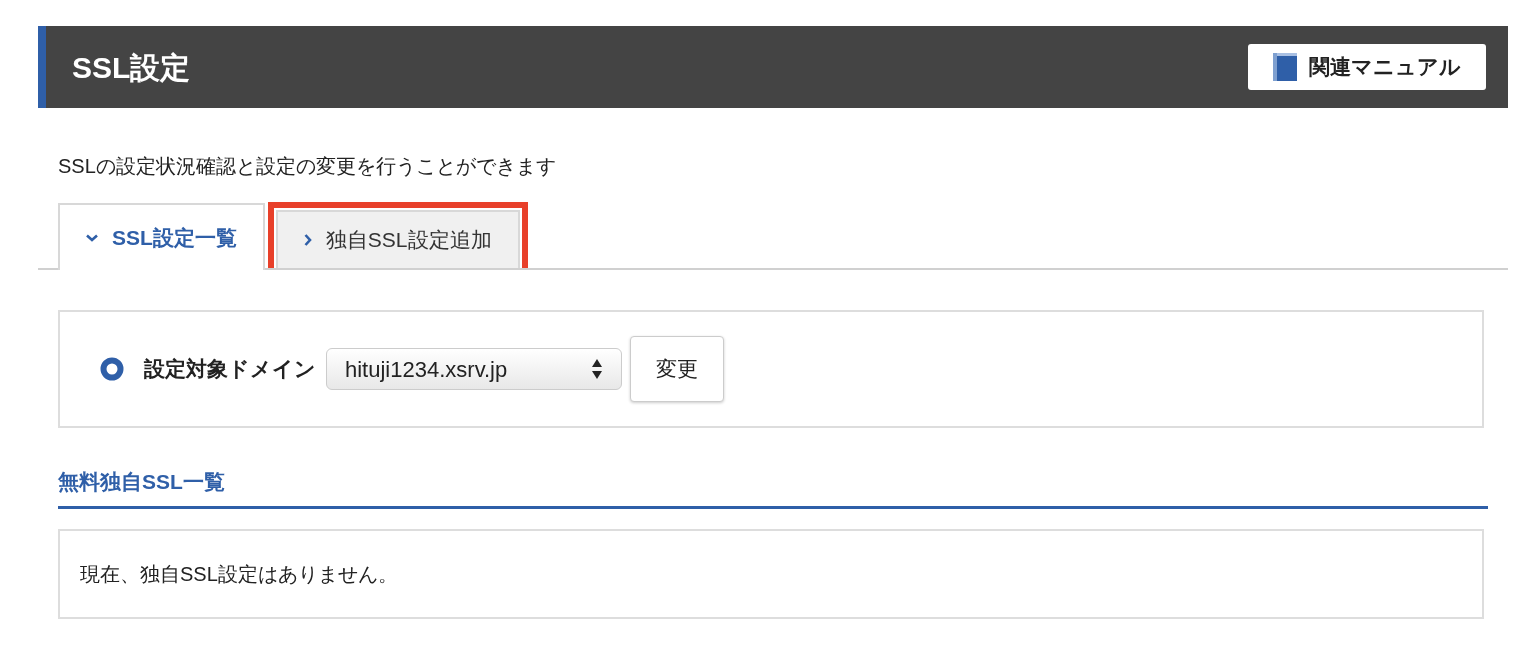 Image resolution: width=1536 pixels, height=650 pixels. Describe the element at coordinates (131, 67) in the screenshot. I see `page-title: SSL設定` at that location.